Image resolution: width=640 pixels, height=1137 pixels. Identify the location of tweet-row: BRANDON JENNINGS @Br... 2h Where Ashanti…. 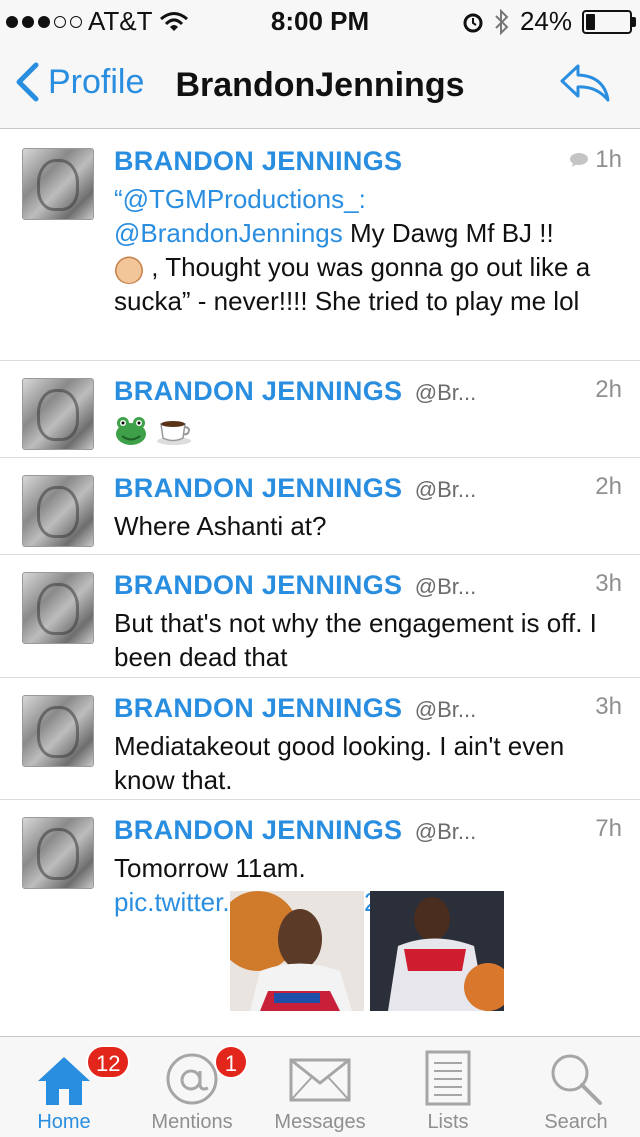
(320, 506).